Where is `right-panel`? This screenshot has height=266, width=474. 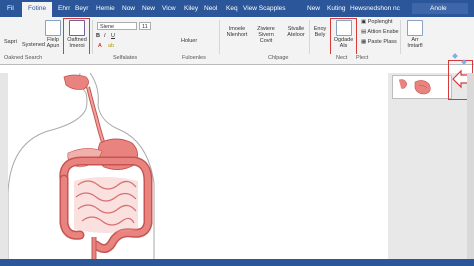
right-panel is located at coordinates (431, 159).